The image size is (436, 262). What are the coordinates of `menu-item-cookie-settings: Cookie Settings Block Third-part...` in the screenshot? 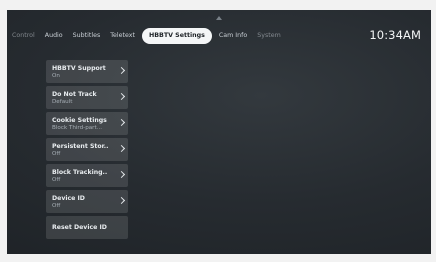 It's located at (87, 123).